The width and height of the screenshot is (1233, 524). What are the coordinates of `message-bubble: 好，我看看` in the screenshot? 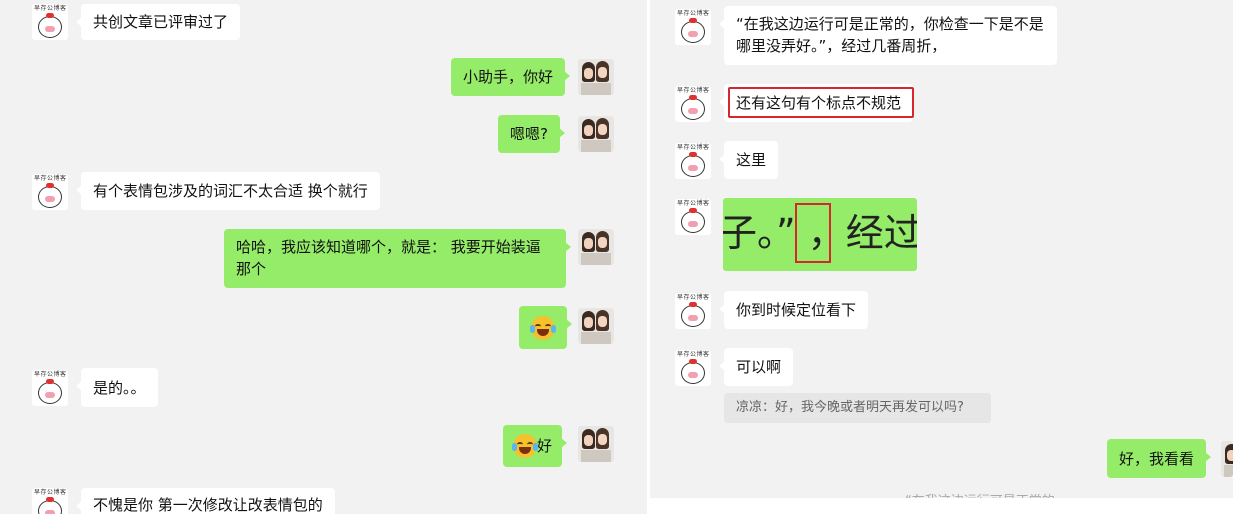 It's located at (1159, 458).